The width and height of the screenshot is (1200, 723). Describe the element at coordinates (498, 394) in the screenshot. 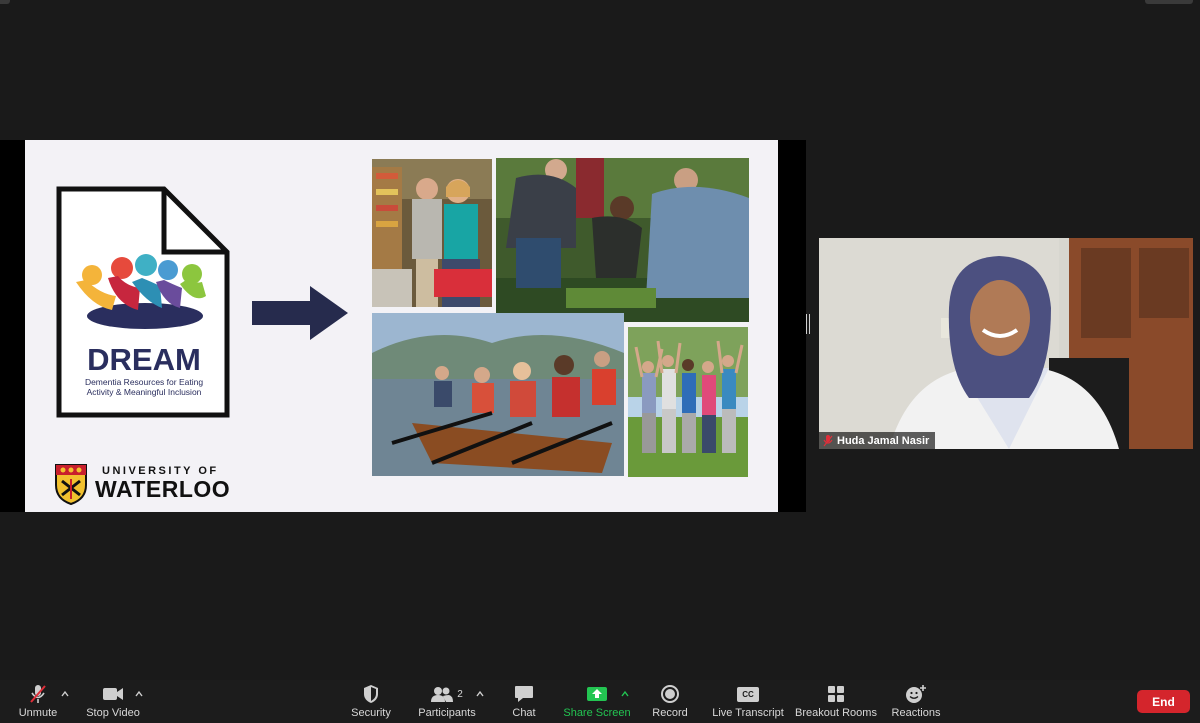

I see `canoe-rowing-photo` at that location.